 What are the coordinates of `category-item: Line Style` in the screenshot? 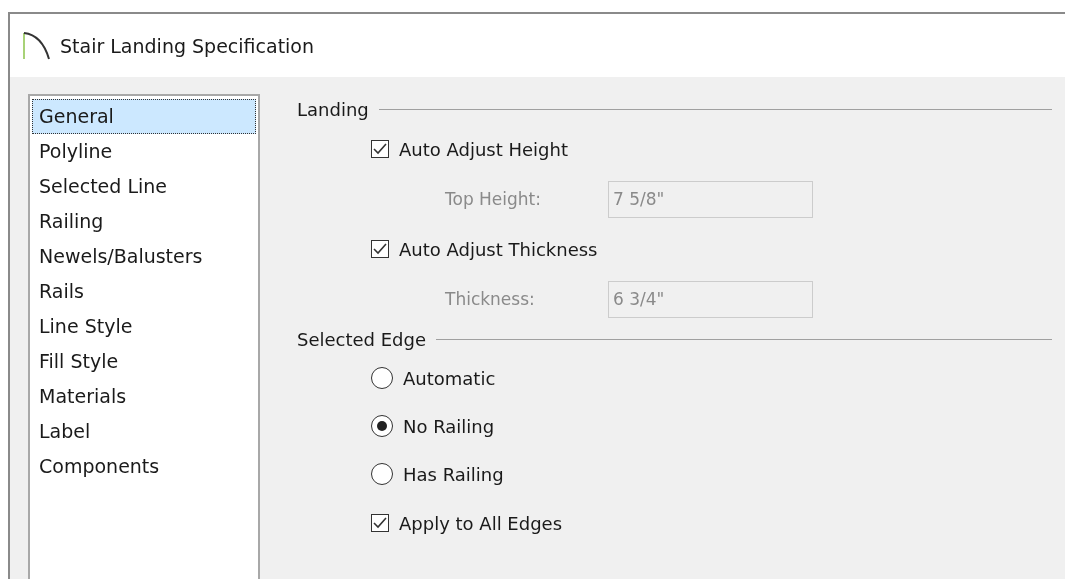 It's located at (144, 326).